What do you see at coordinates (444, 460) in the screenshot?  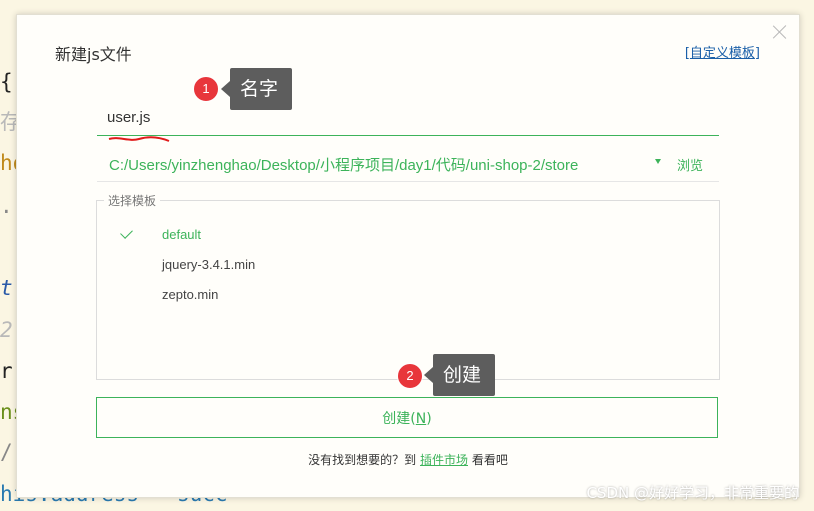 I see `plugin-market-link: 插件市场` at bounding box center [444, 460].